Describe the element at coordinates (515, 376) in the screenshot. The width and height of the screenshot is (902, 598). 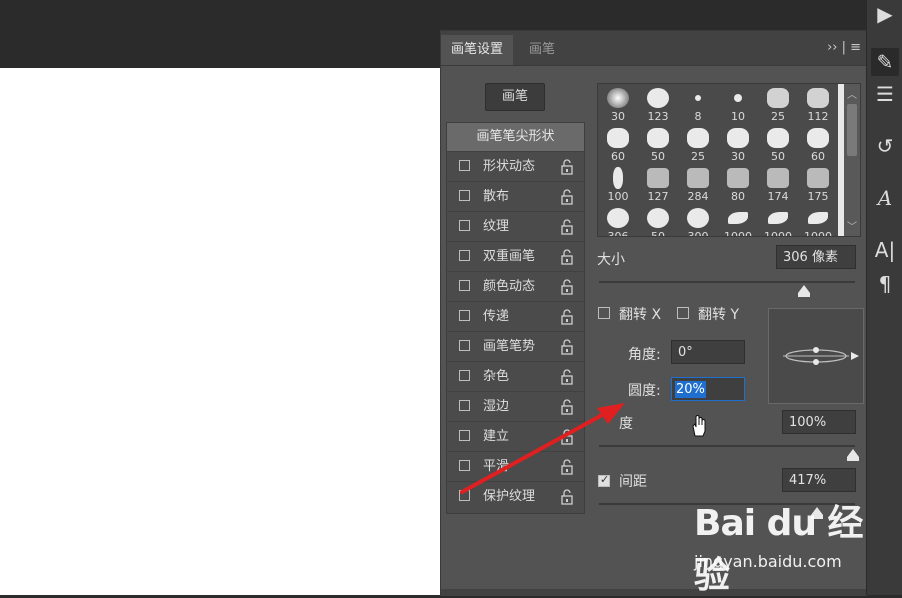
I see `list-item-noise: 杂色` at that location.